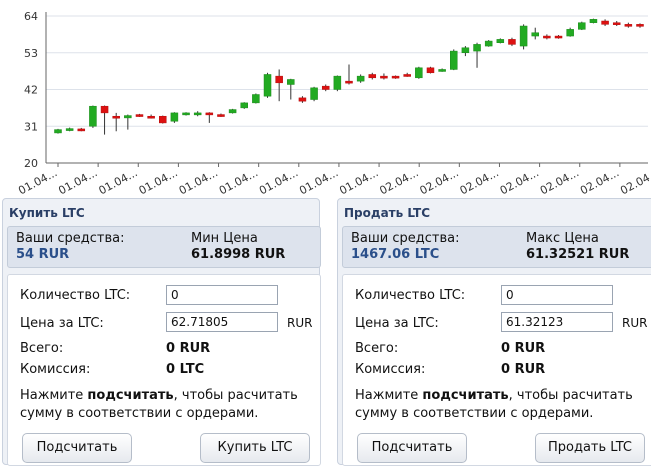 The image size is (651, 466). Describe the element at coordinates (42, 348) in the screenshot. I see `buy-total-label: Всего:` at that location.